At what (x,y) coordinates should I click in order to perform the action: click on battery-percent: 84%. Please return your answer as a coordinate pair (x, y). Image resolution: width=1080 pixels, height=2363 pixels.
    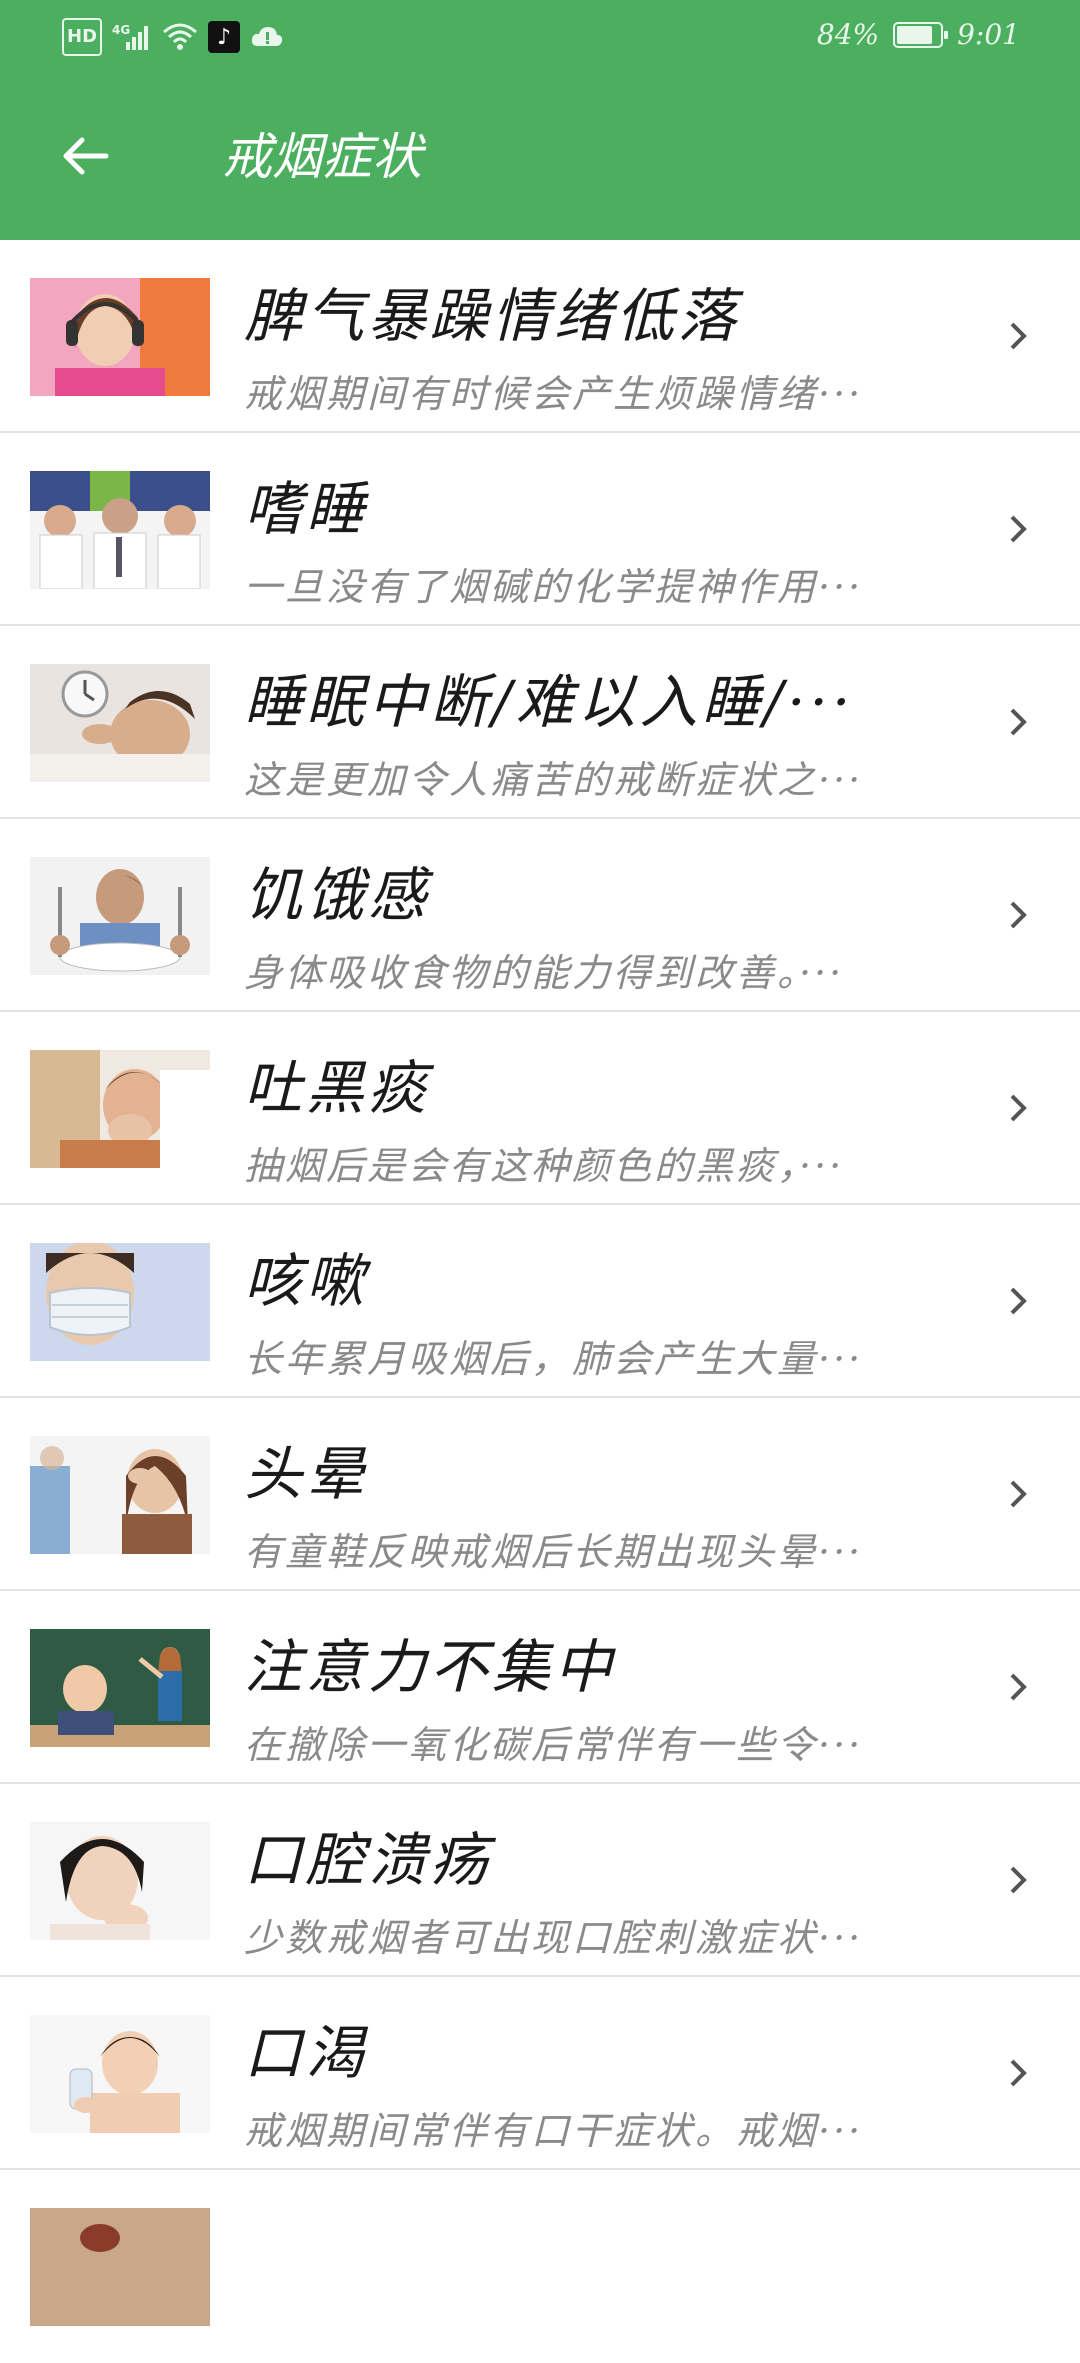
    Looking at the image, I should click on (848, 34).